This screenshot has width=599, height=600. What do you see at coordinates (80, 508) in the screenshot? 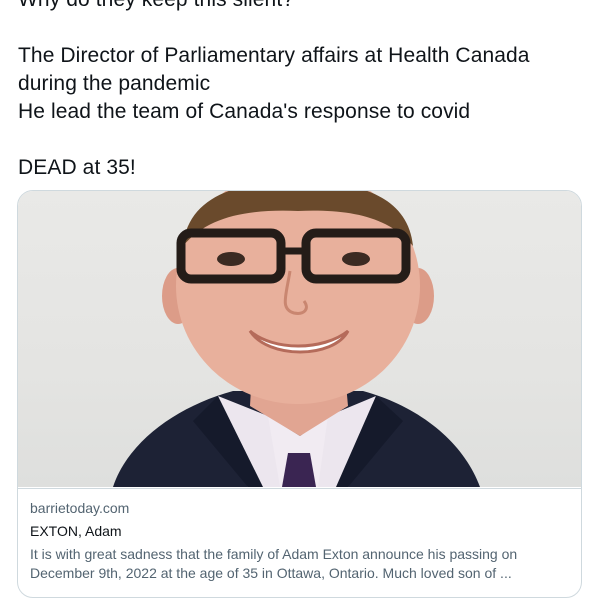
I see `card-domain: barrietoday.com` at bounding box center [80, 508].